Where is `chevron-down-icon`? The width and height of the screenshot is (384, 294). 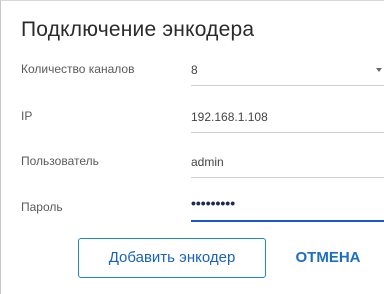 chevron-down-icon is located at coordinates (379, 70).